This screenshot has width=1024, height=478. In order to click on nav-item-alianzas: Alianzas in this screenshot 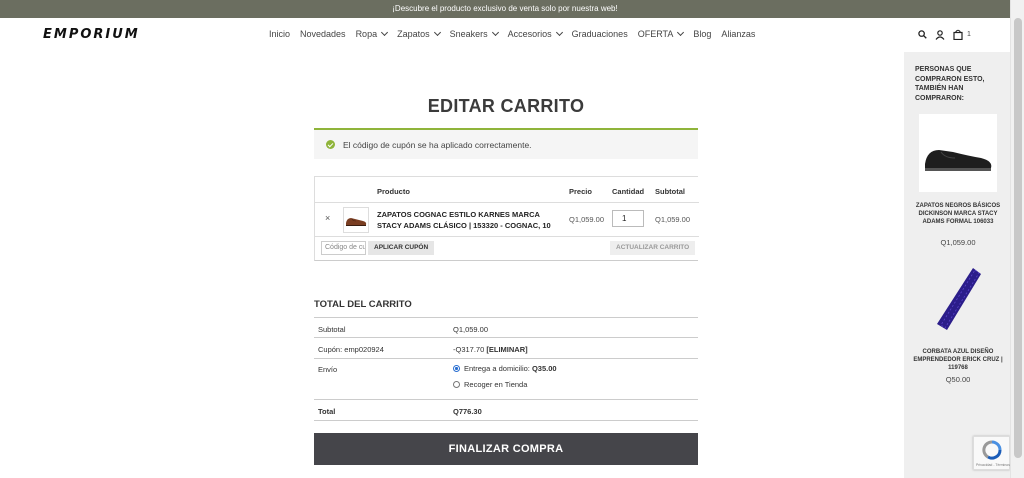, I will do `click(738, 34)`.